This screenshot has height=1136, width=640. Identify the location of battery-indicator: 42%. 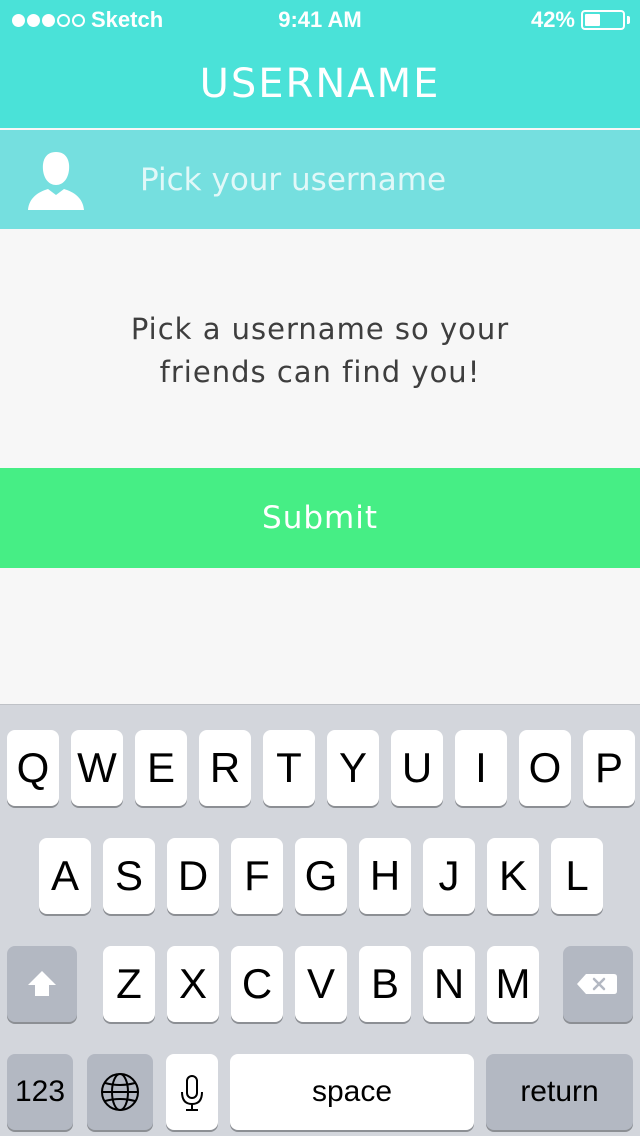
(580, 20).